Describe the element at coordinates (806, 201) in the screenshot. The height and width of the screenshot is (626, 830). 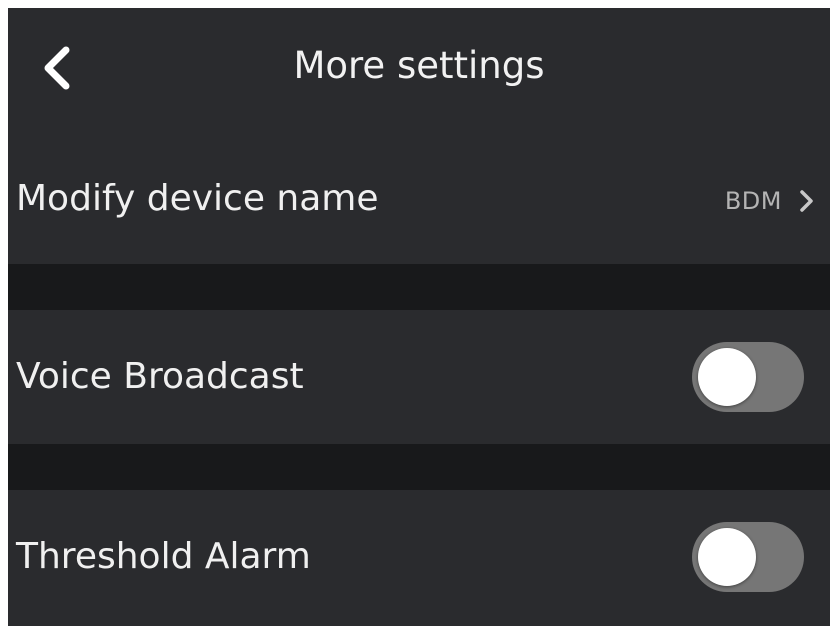
I see `chevron-right-icon` at that location.